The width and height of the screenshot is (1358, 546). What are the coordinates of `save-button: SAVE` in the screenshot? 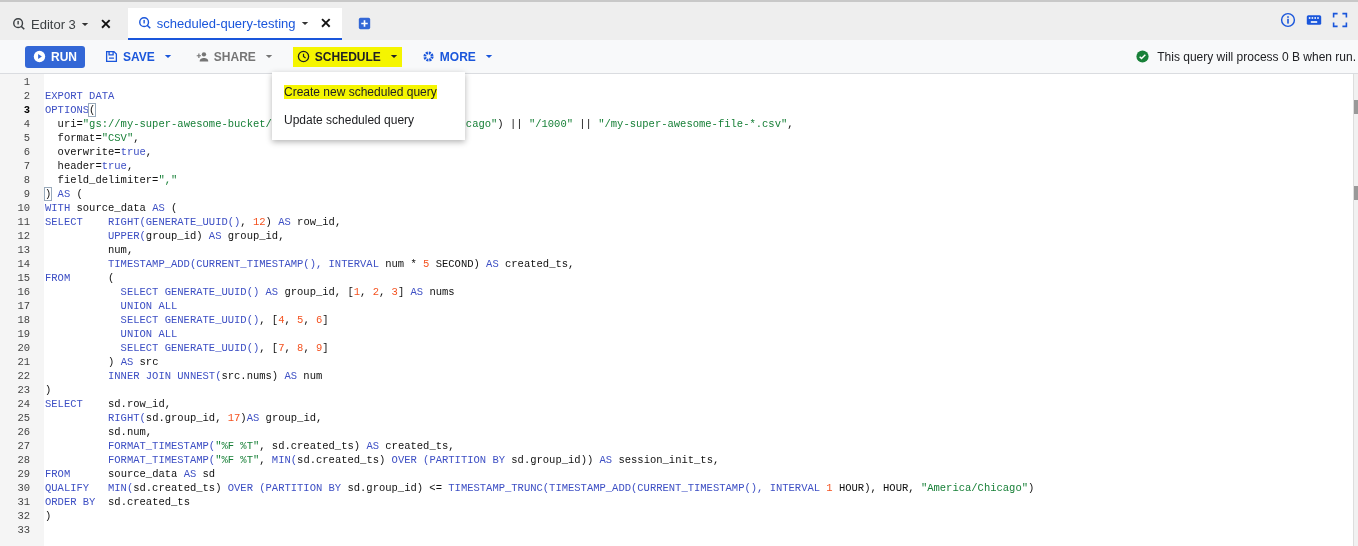 It's located at (138, 56).